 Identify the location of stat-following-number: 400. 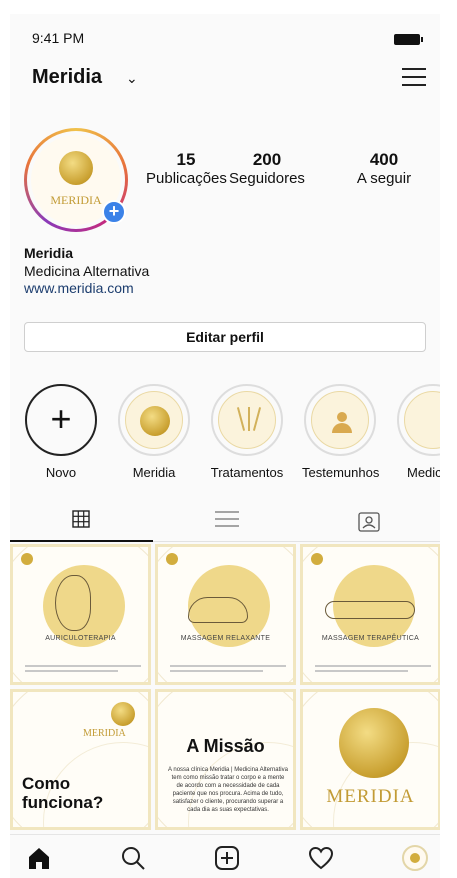
(384, 159).